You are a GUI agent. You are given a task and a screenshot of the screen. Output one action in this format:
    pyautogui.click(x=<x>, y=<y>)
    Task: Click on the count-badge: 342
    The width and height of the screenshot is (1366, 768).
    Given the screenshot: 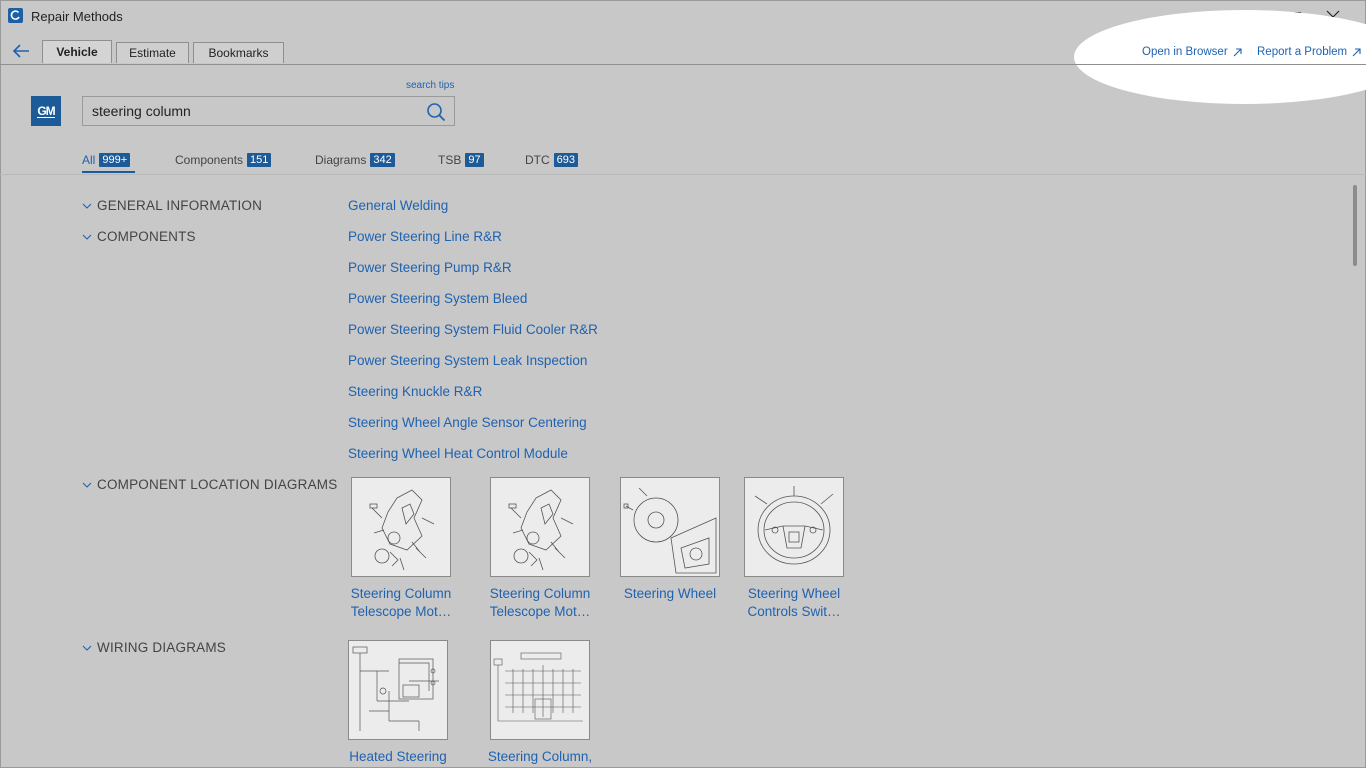 What is the action you would take?
    pyautogui.click(x=382, y=160)
    